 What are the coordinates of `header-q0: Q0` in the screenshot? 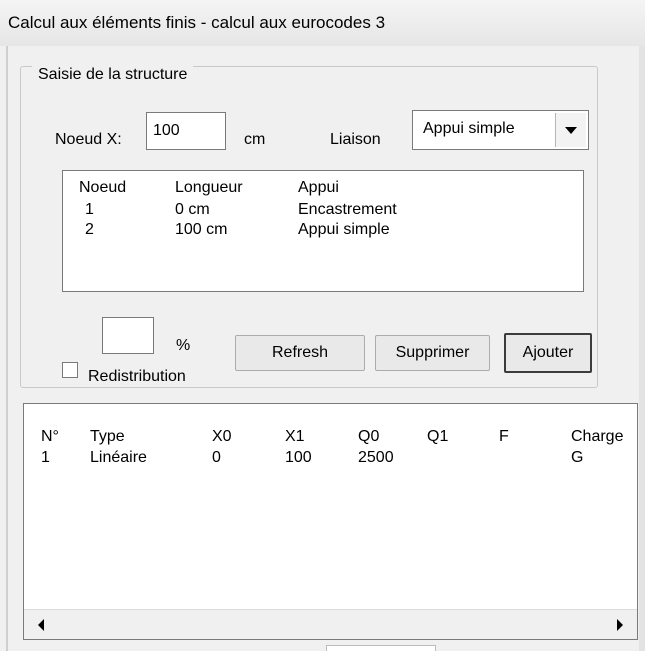 It's located at (369, 436).